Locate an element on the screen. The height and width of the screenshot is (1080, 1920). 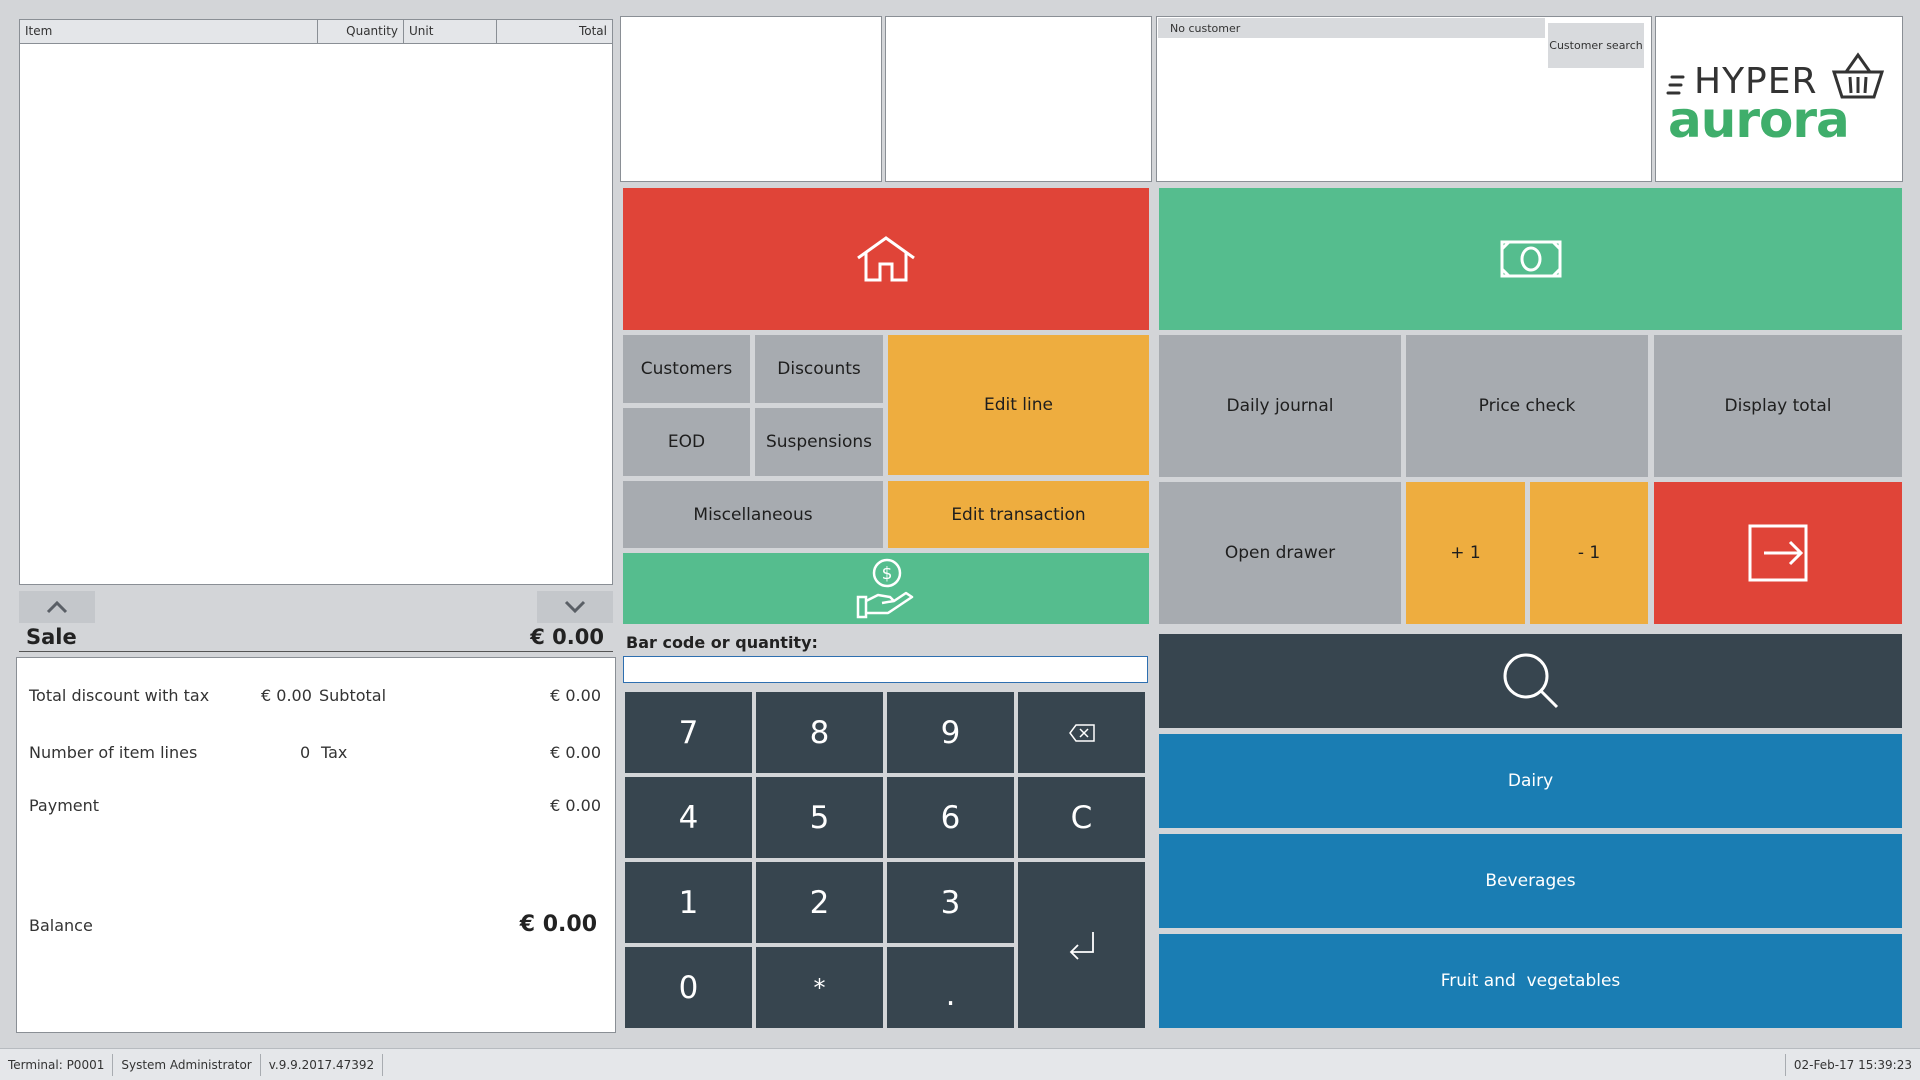
payment-value: € 0.00 is located at coordinates (575, 805).